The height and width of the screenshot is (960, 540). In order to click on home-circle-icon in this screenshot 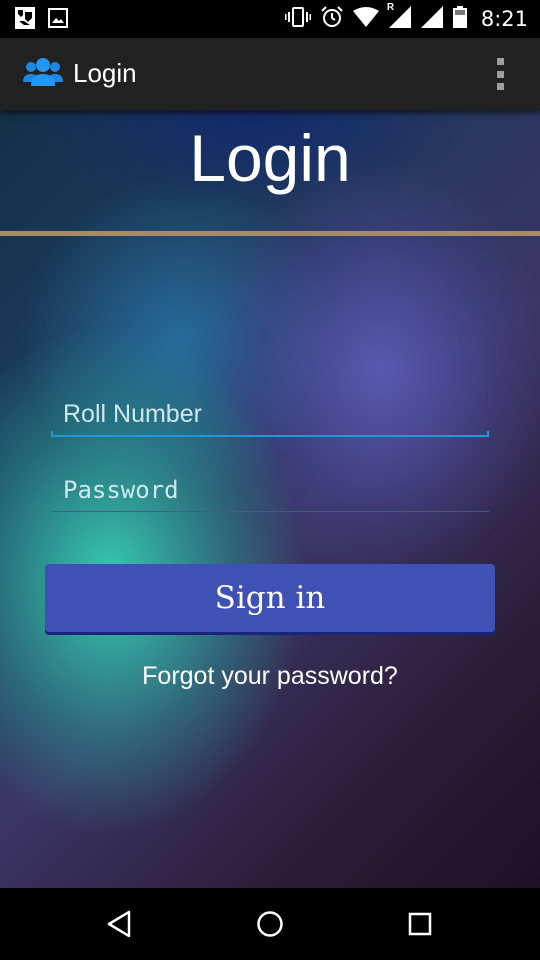, I will do `click(270, 924)`.